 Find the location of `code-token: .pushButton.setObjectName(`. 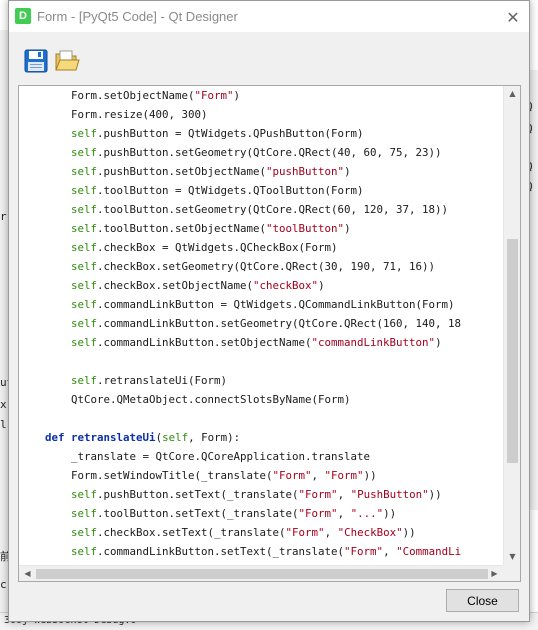

code-token: .pushButton.setObjectName( is located at coordinates (182, 171).